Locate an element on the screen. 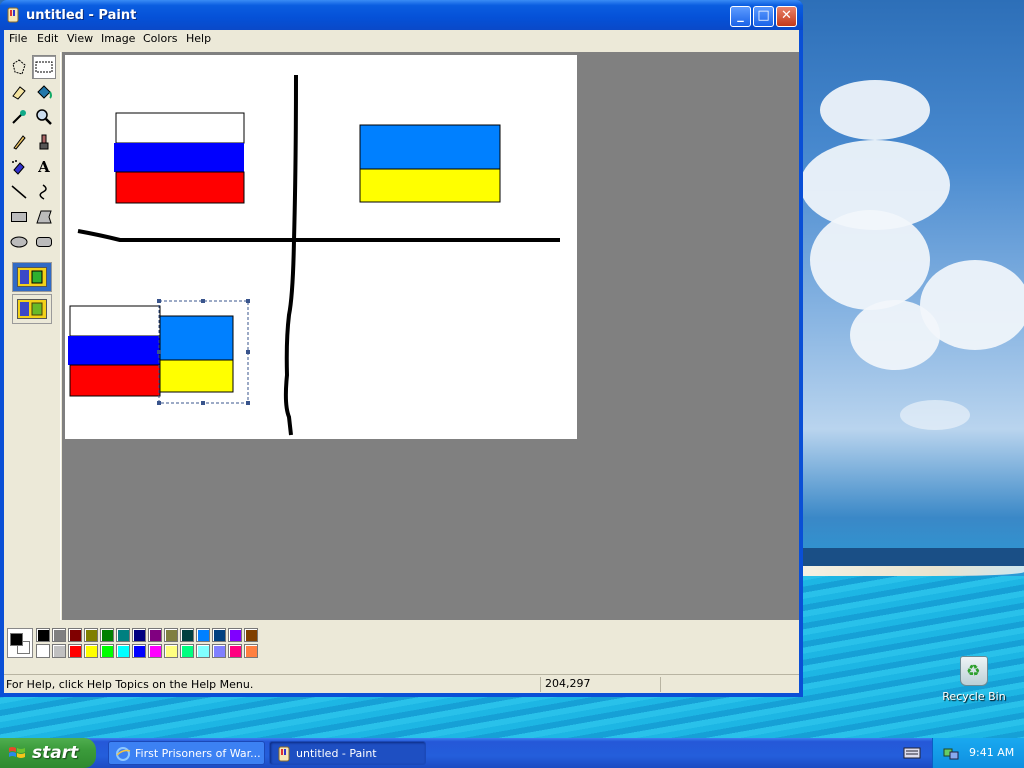 The height and width of the screenshot is (768, 1024). rectangle-icon is located at coordinates (19, 217).